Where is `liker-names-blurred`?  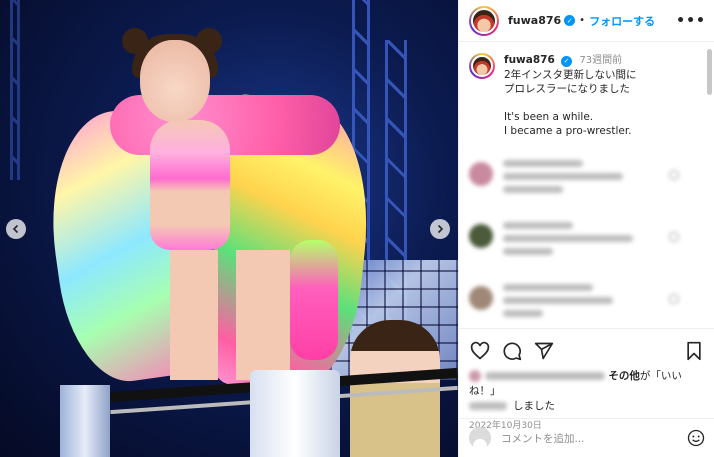
liker-names-blurred is located at coordinates (545, 376).